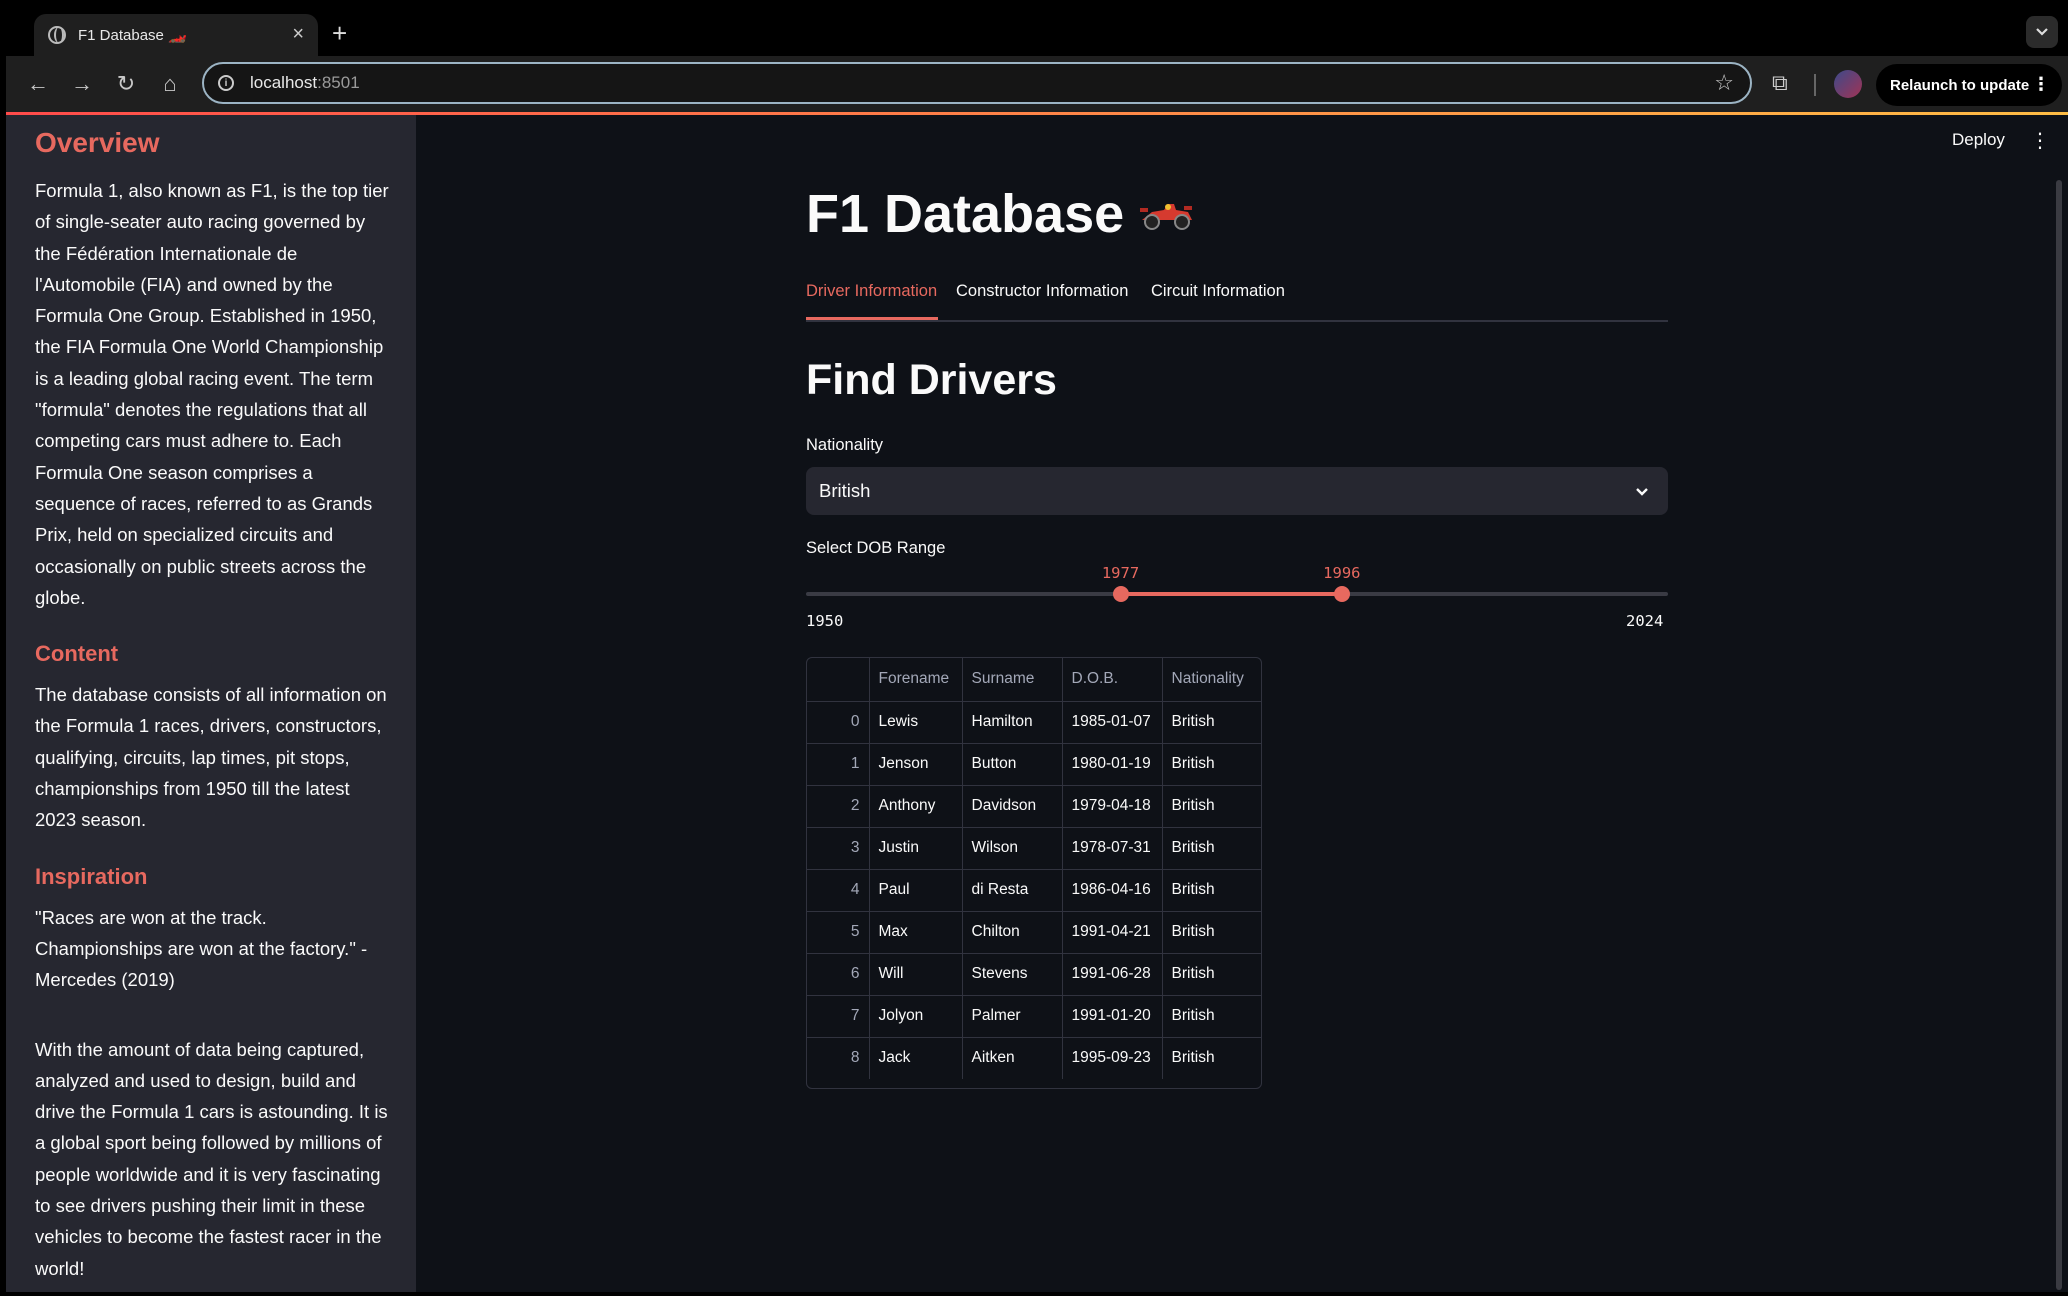 The image size is (2068, 1296). Describe the element at coordinates (916, 932) in the screenshot. I see `table-cell: Max` at that location.